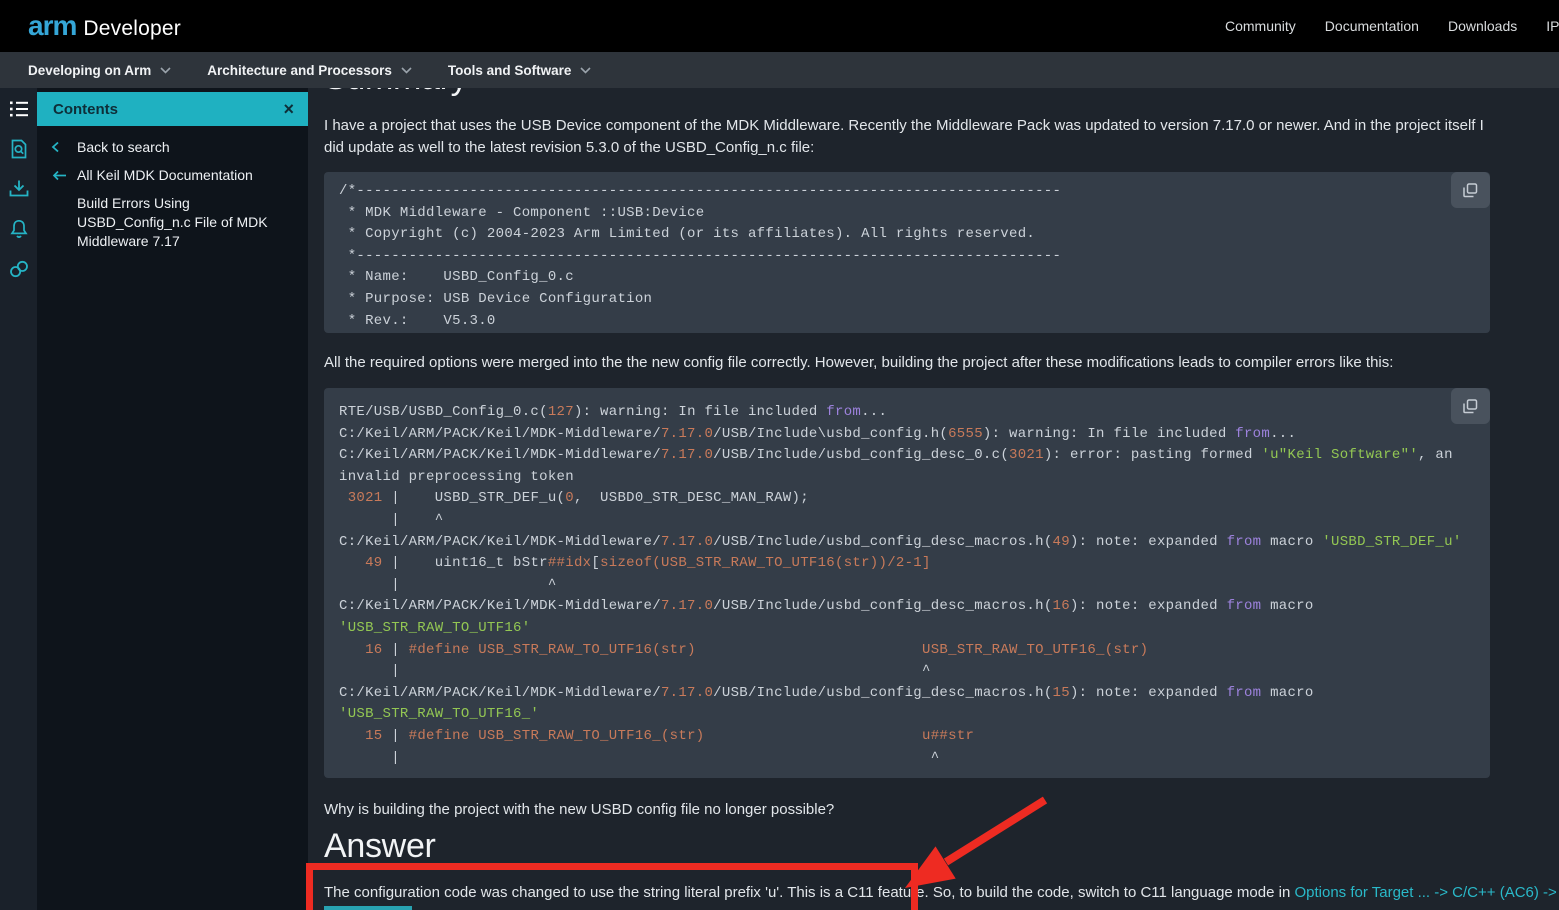  What do you see at coordinates (19, 109) in the screenshot?
I see `table-of-contents-icon` at bounding box center [19, 109].